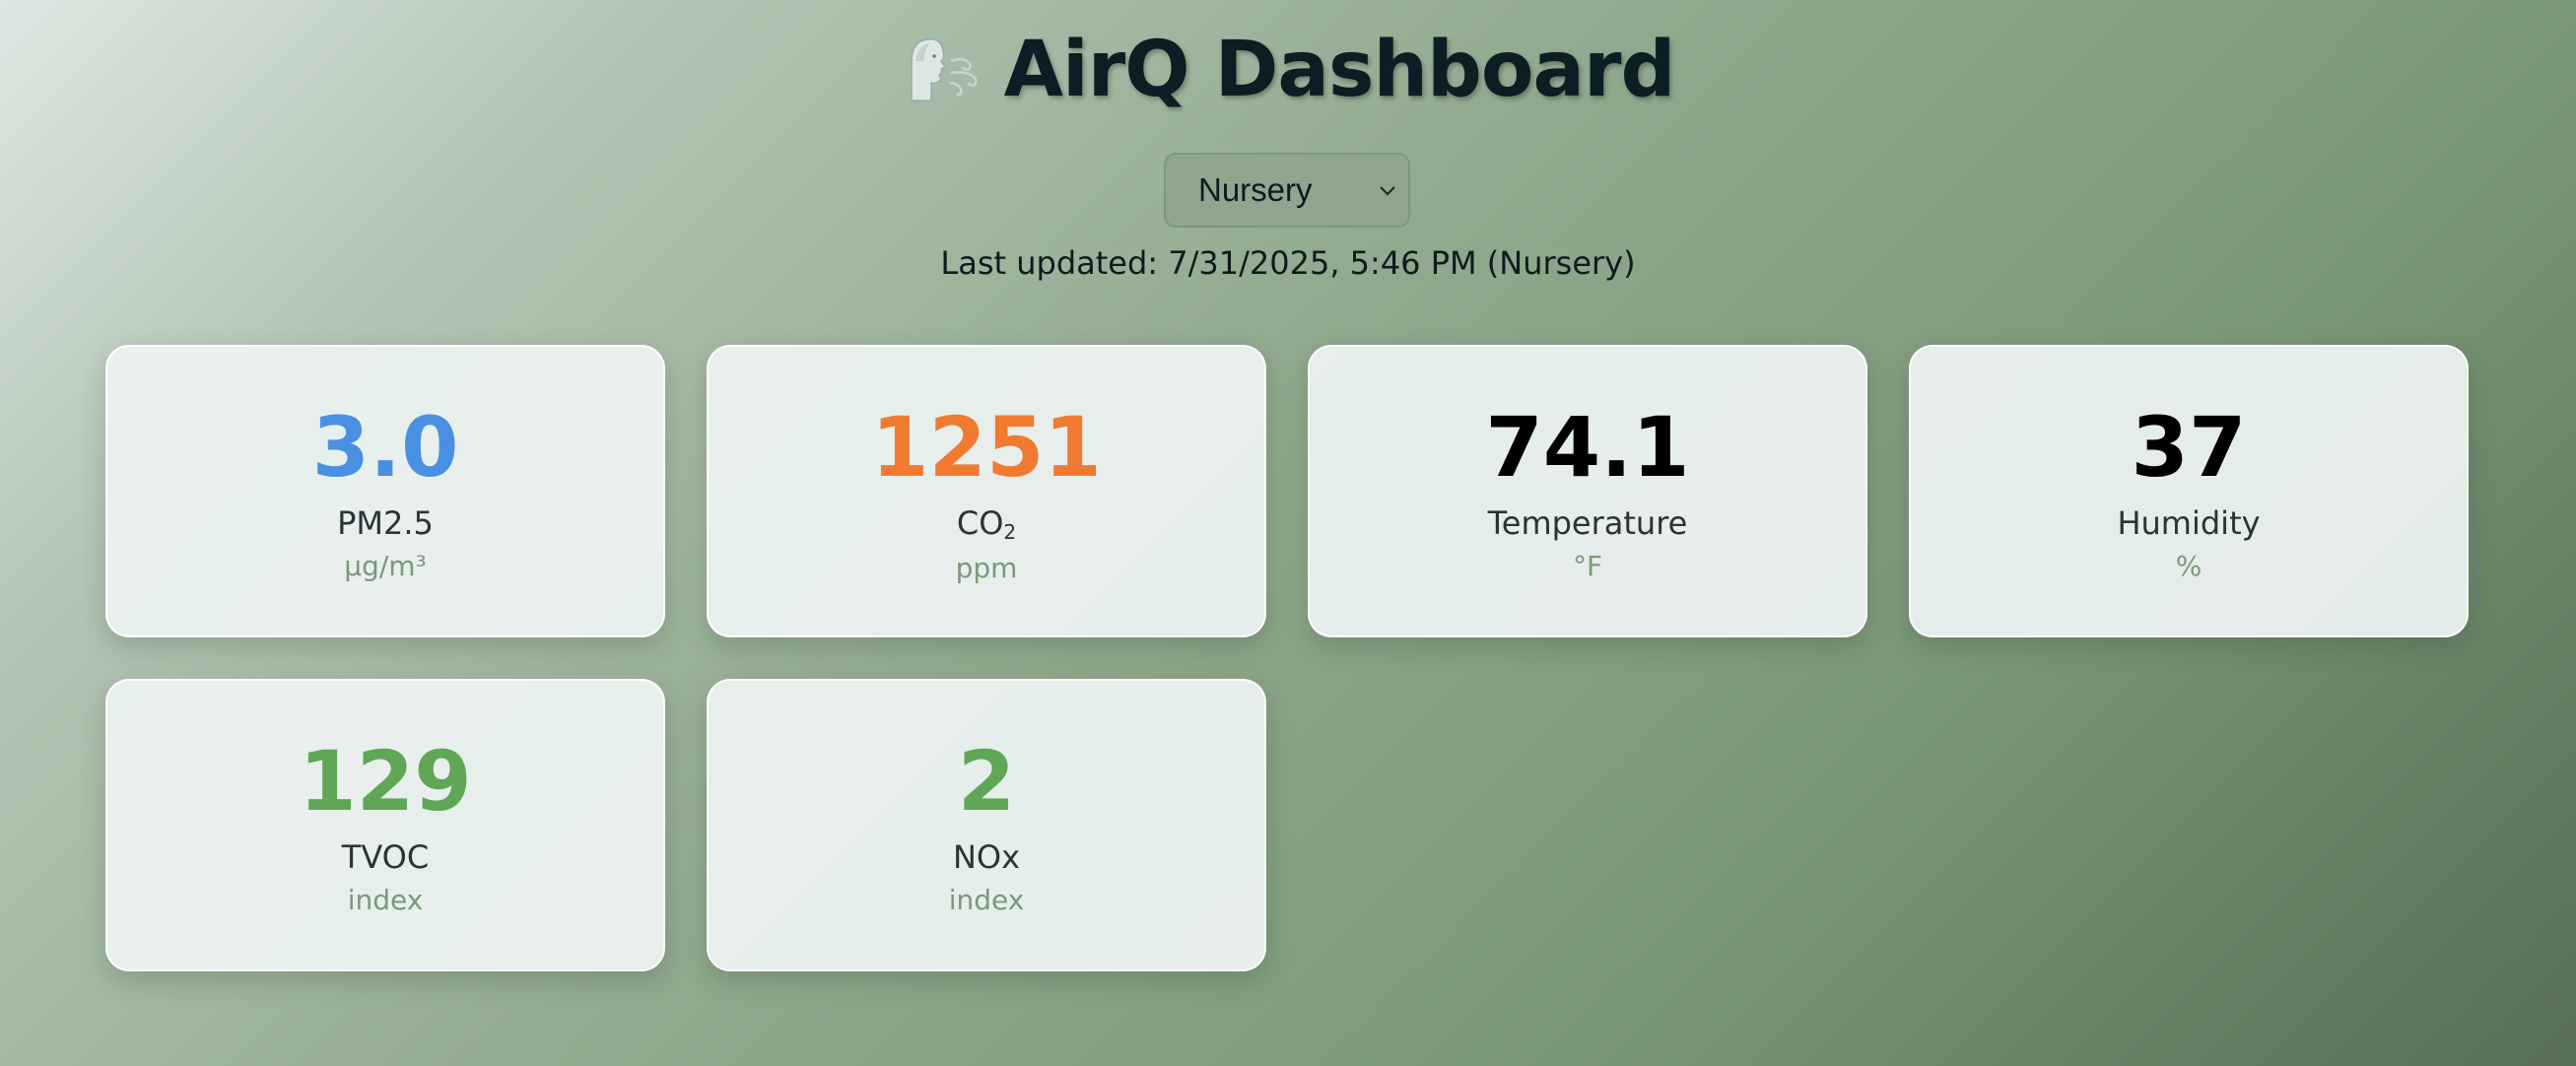 The height and width of the screenshot is (1066, 2576). I want to click on metric-label: NOx, so click(987, 857).